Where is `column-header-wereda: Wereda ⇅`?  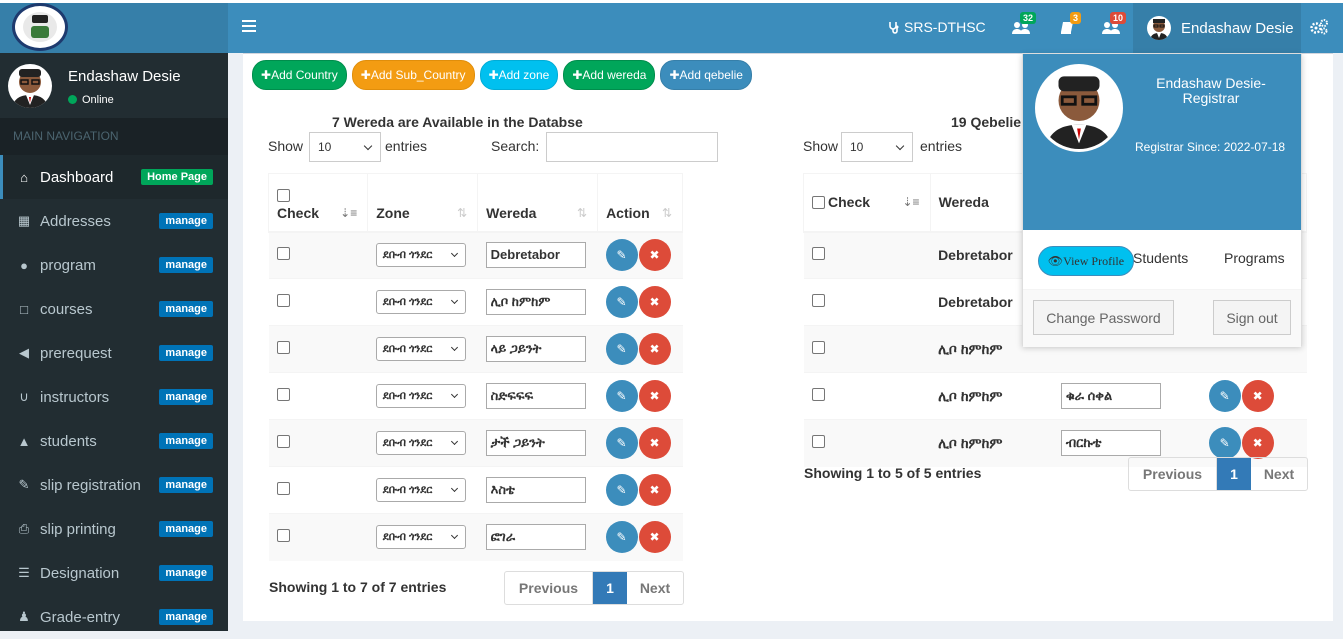
column-header-wereda: Wereda ⇅ is located at coordinates (538, 203).